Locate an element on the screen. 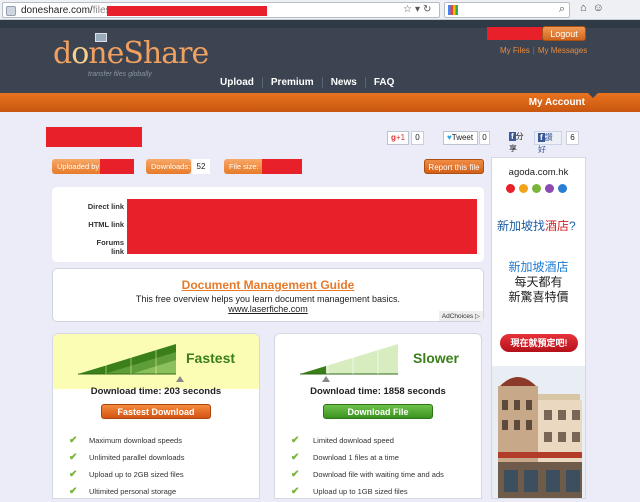 The width and height of the screenshot is (640, 502). downloads-tag: Downloads: is located at coordinates (168, 166).